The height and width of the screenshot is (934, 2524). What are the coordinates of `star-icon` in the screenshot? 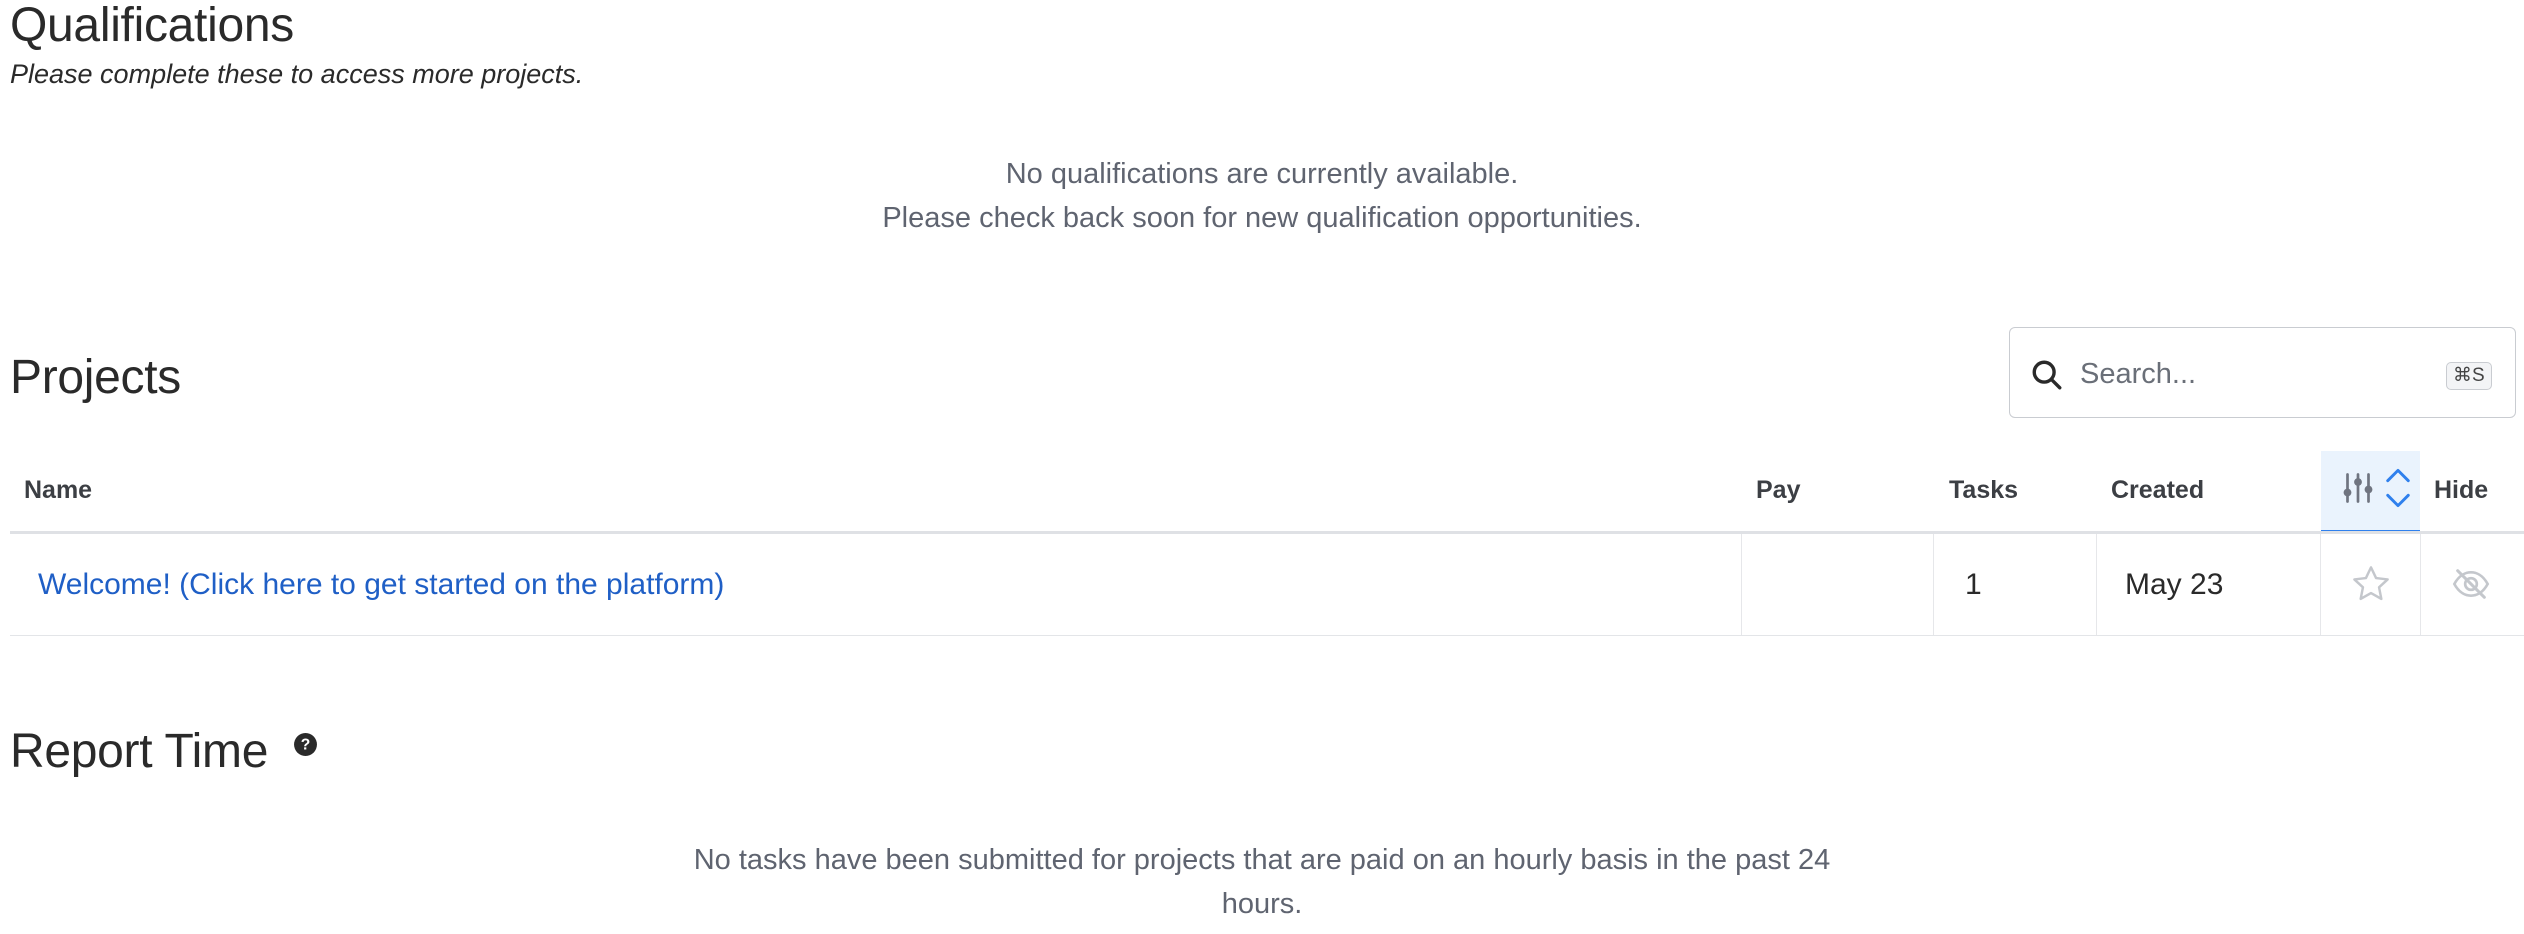 It's located at (2371, 584).